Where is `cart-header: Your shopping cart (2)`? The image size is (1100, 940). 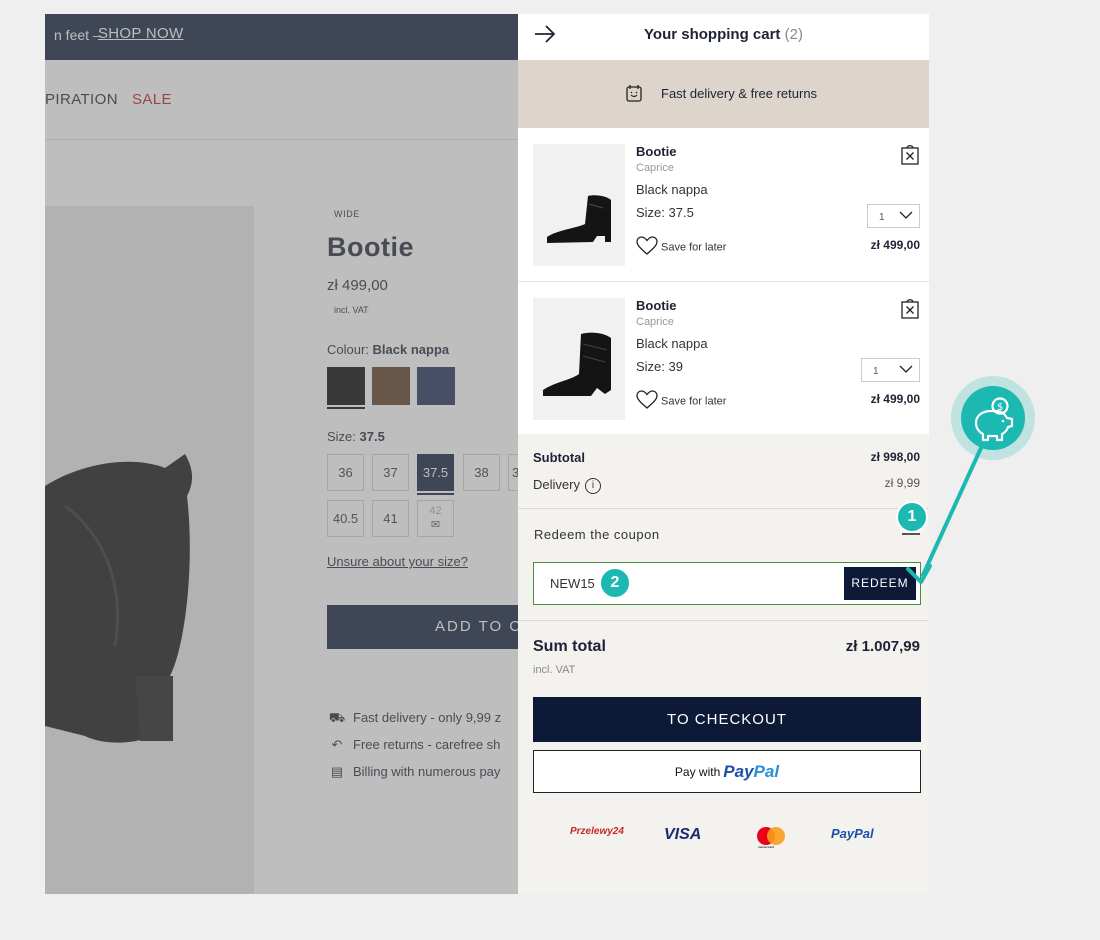 cart-header: Your shopping cart (2) is located at coordinates (723, 37).